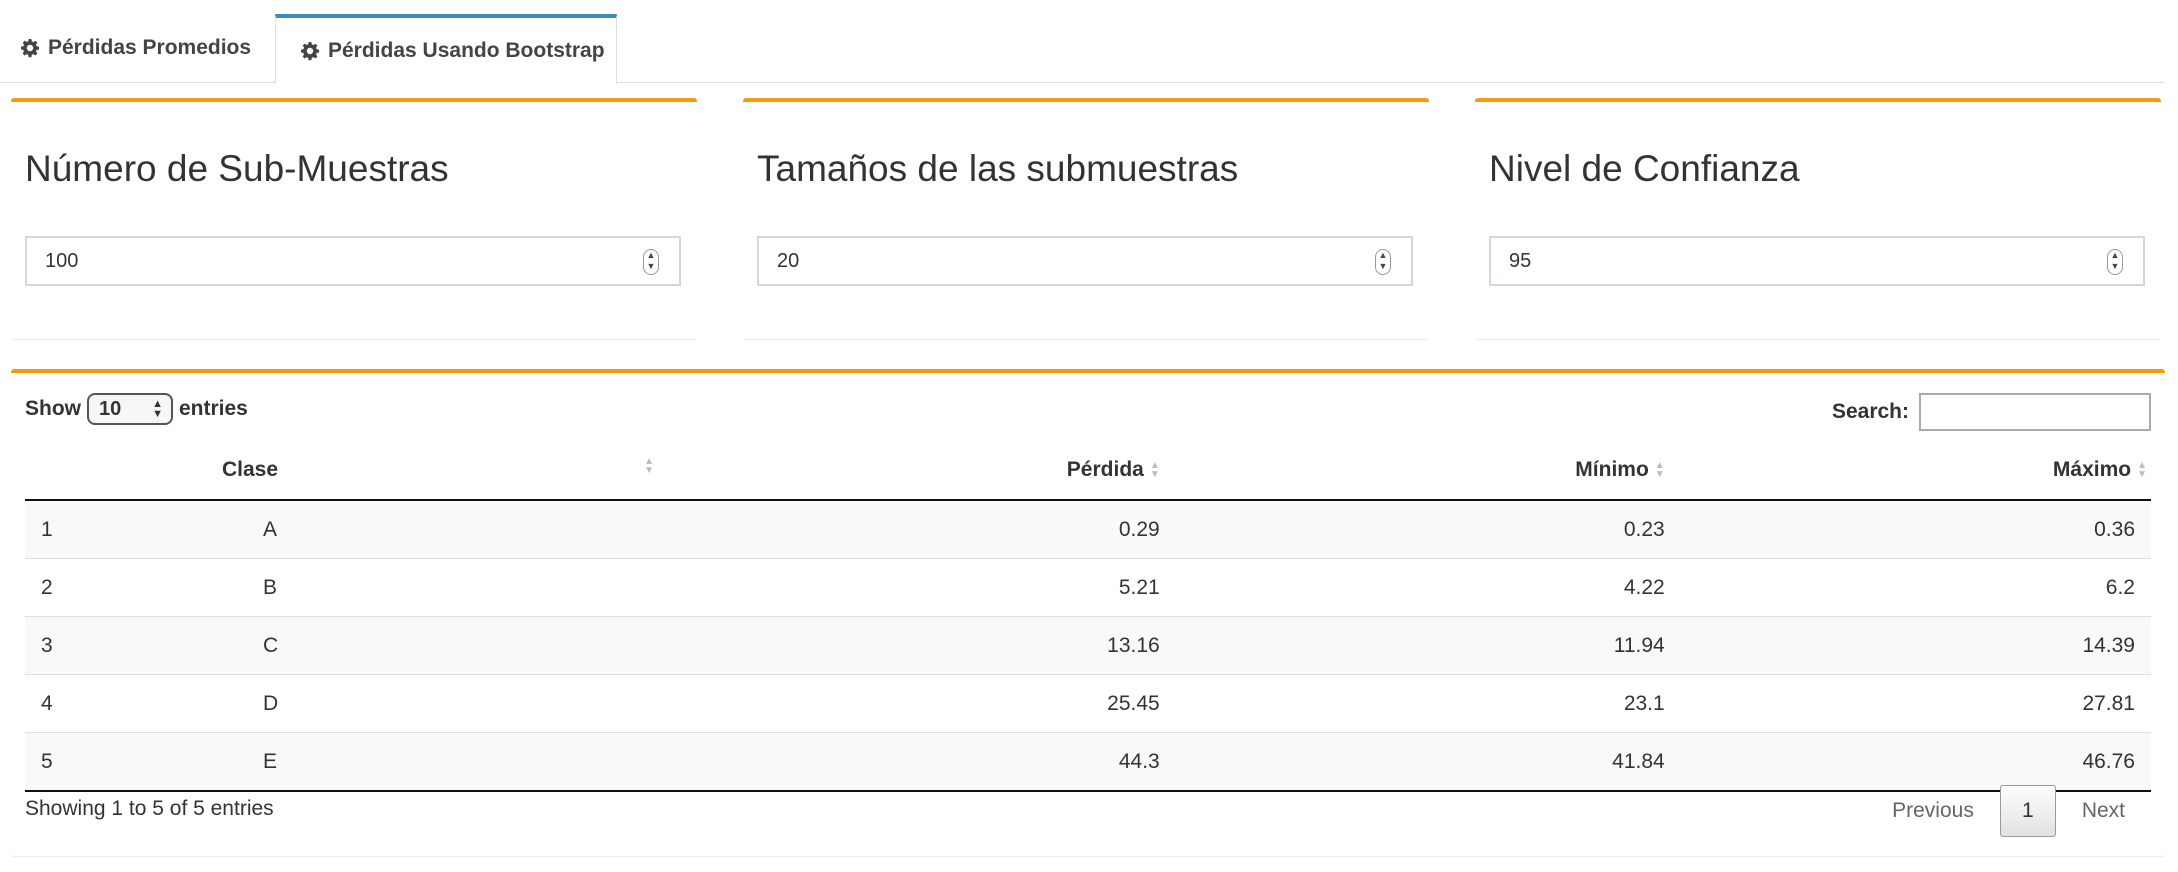  Describe the element at coordinates (458, 587) in the screenshot. I see `table-cell: B` at that location.